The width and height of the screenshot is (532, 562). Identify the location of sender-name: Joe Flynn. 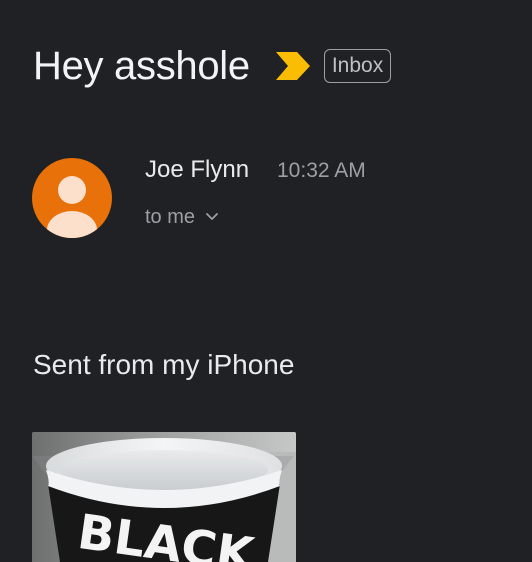
(197, 170).